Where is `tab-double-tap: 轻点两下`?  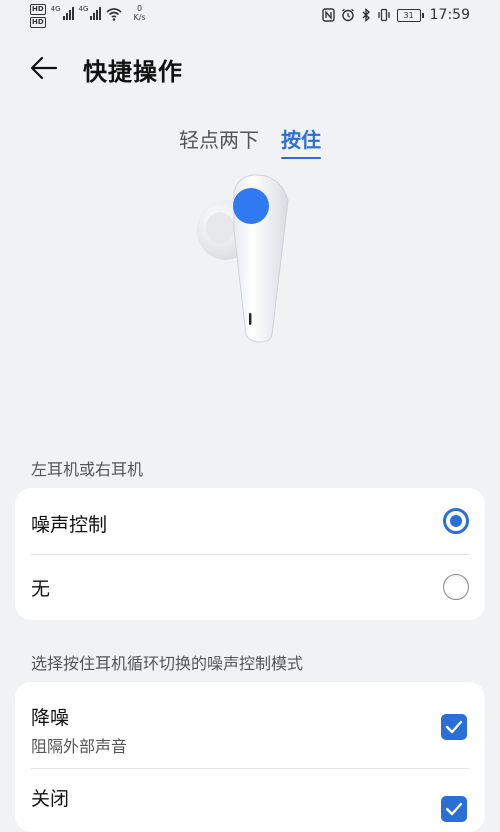
tab-double-tap: 轻点两下 is located at coordinates (219, 141).